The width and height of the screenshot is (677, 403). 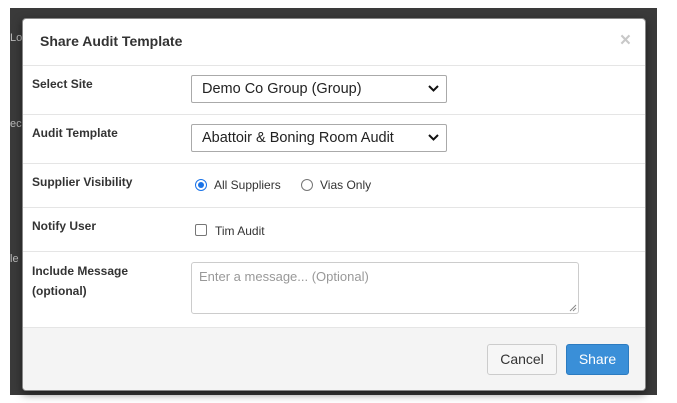 I want to click on include-message-label: Include Message, so click(x=80, y=271).